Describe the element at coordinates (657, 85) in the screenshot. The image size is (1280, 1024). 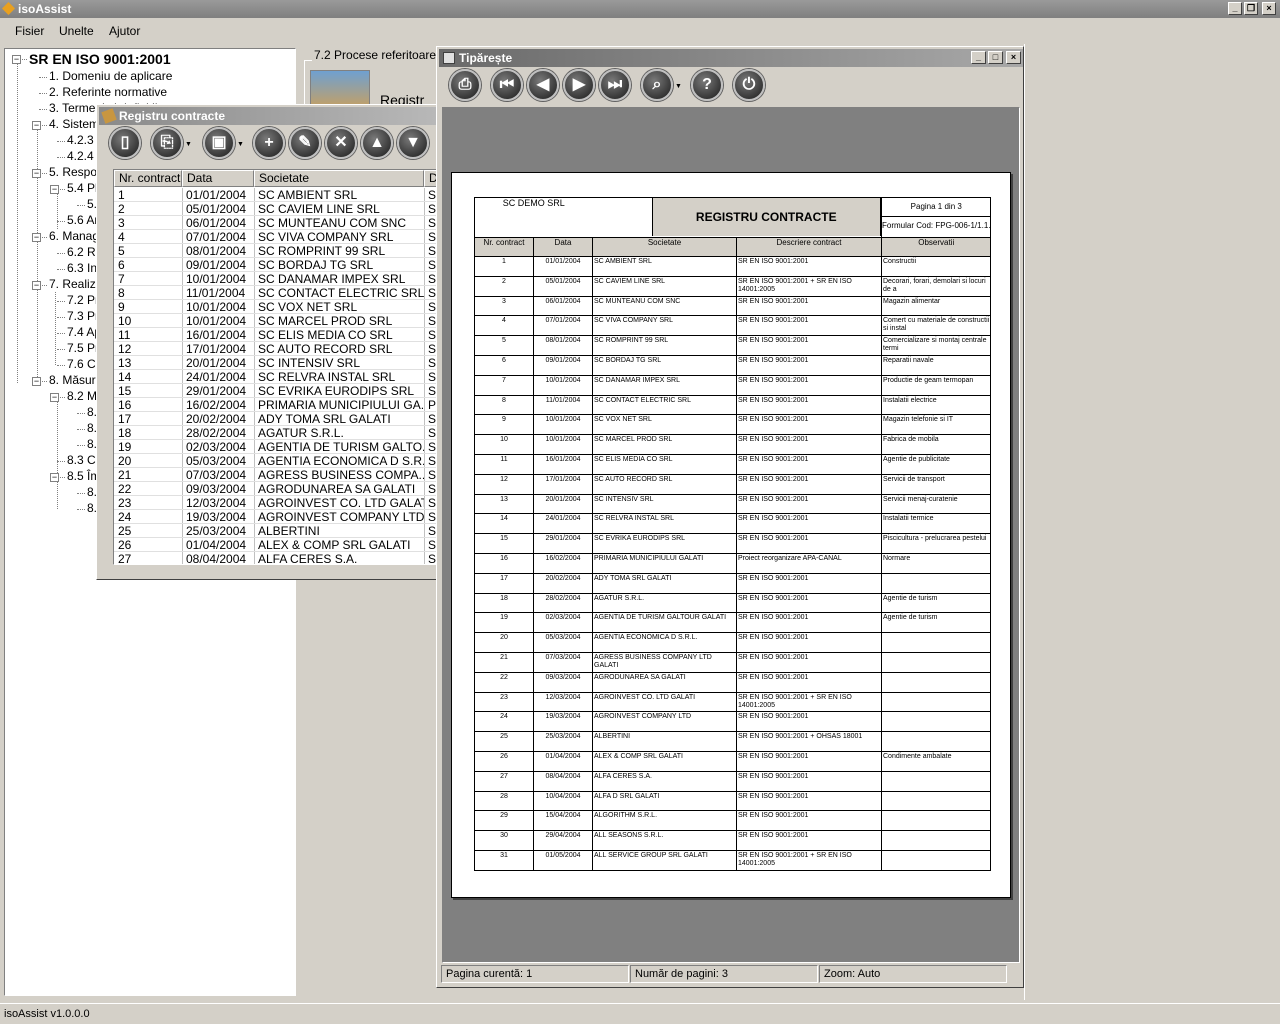
I see `zoom-button: ⌕` at that location.